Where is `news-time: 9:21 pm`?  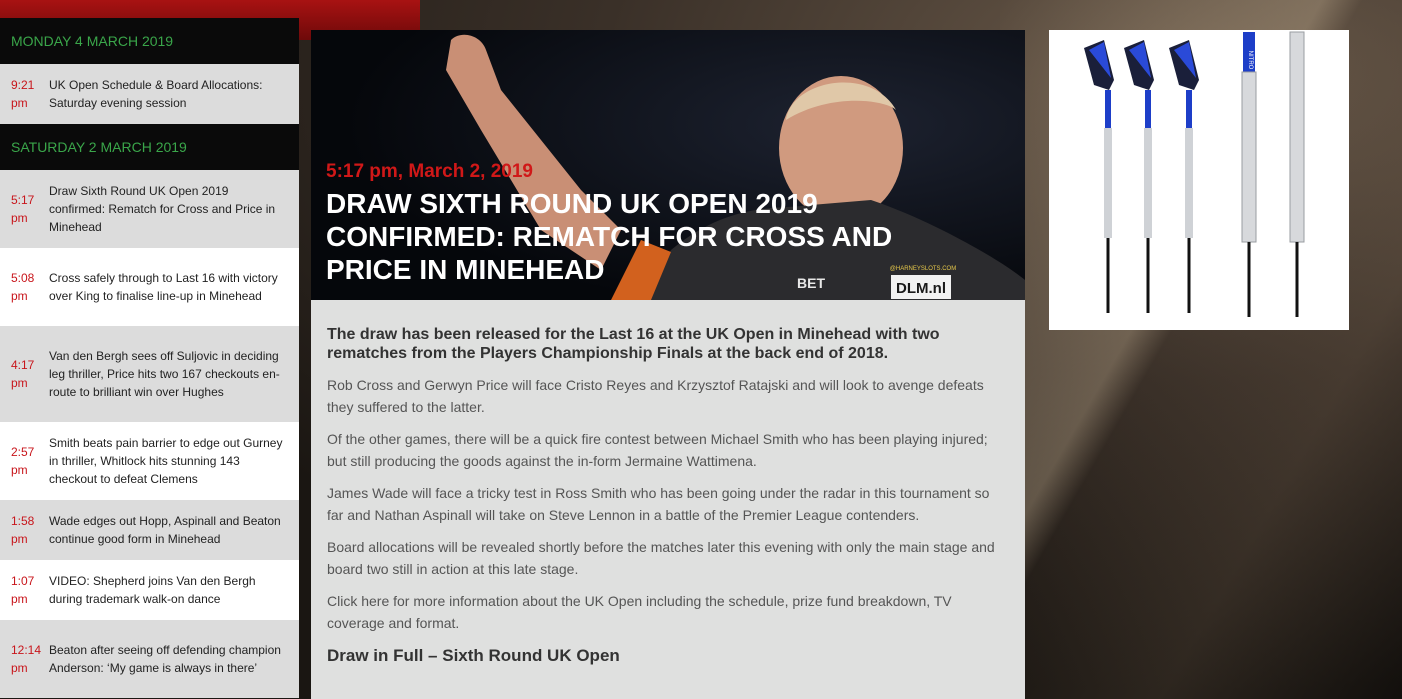 news-time: 9:21 pm is located at coordinates (23, 94).